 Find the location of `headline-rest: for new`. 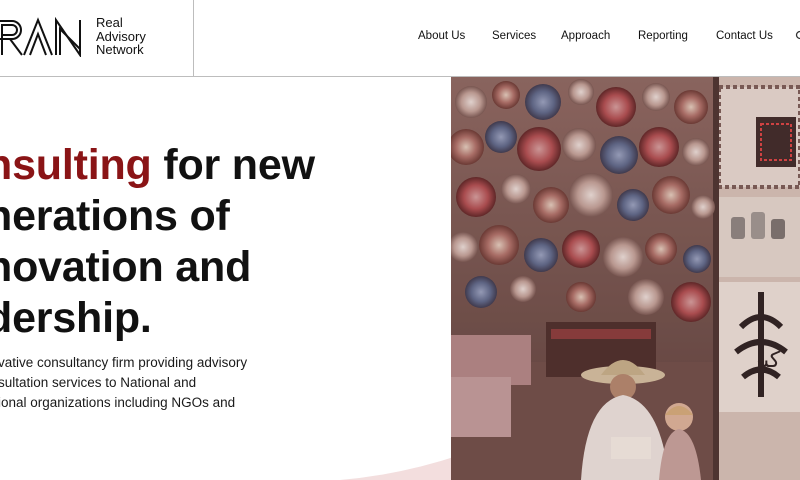

headline-rest: for new is located at coordinates (233, 165).